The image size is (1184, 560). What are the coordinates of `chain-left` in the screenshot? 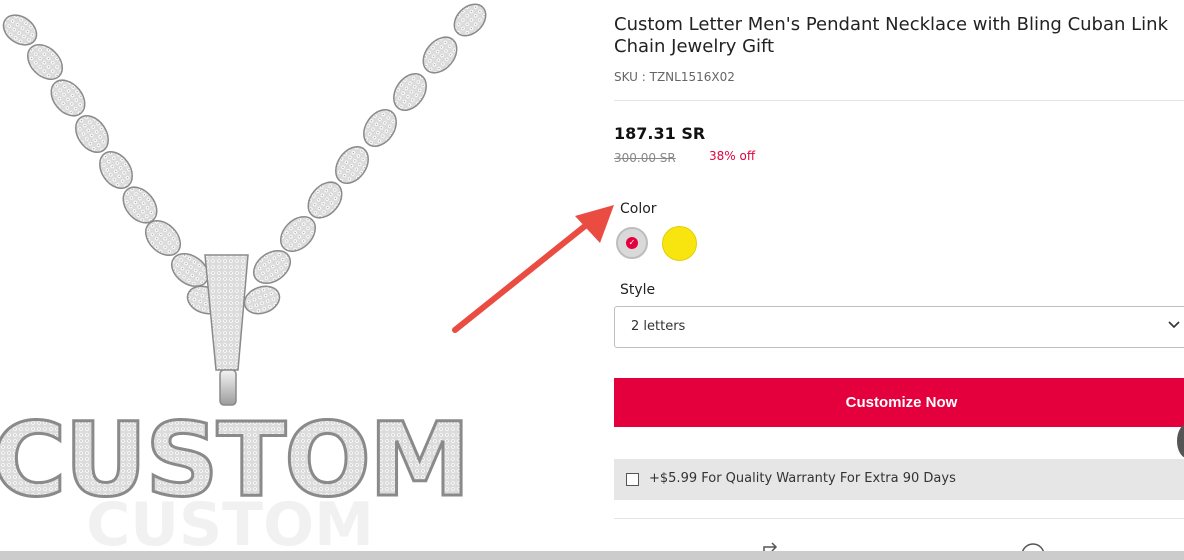 It's located at (113, 164).